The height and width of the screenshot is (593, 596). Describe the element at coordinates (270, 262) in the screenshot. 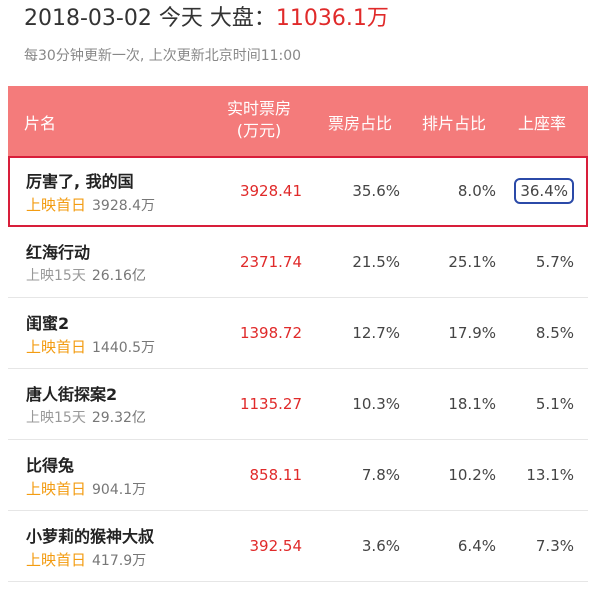

I see `realtime-box-office: 2371.74` at that location.